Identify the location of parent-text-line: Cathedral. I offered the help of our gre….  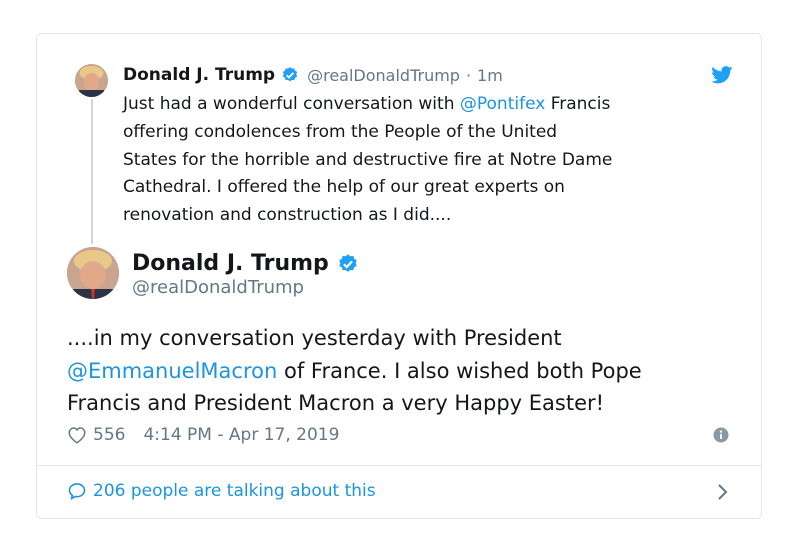
(344, 187).